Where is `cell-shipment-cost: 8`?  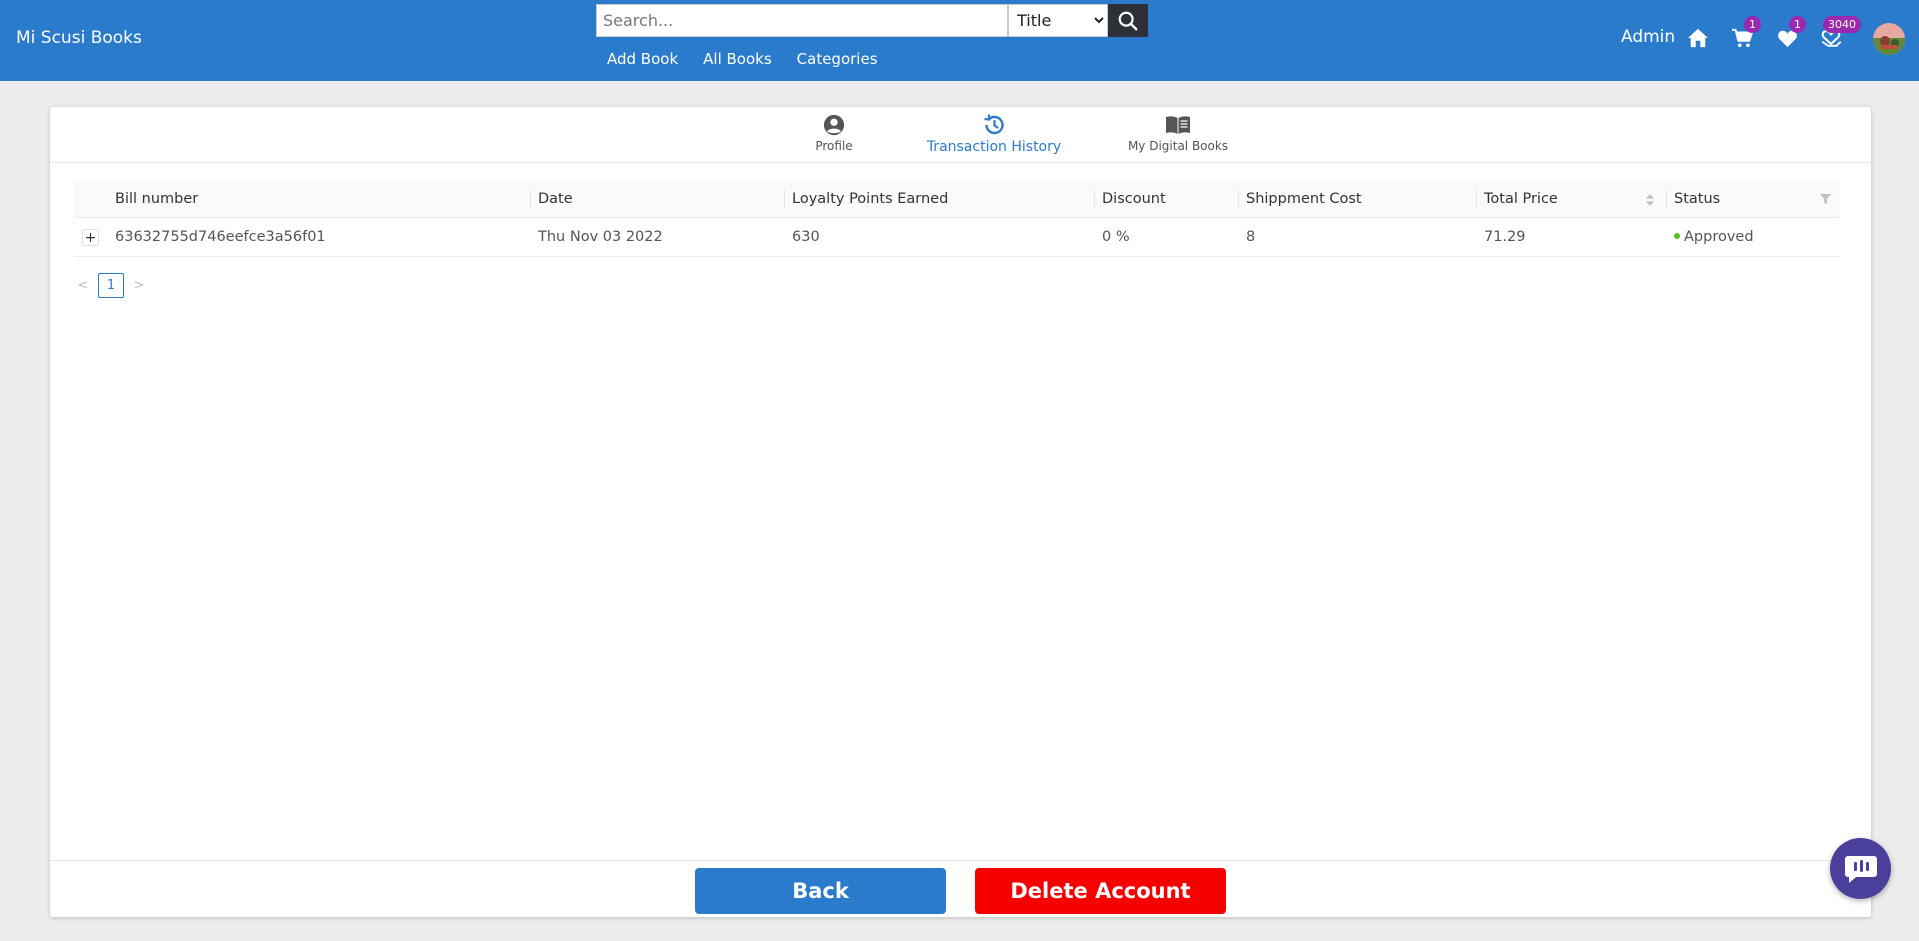 cell-shipment-cost: 8 is located at coordinates (1251, 237).